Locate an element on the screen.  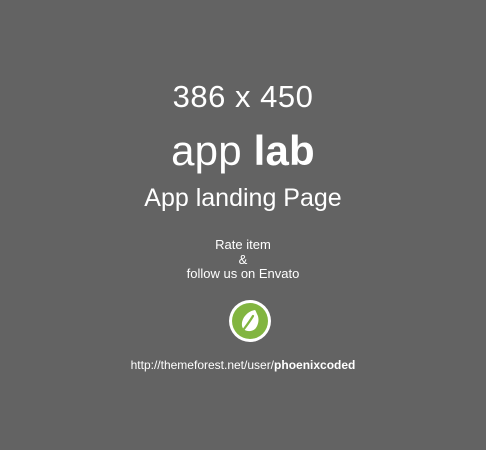
profile-username: phoenixcoded is located at coordinates (315, 365).